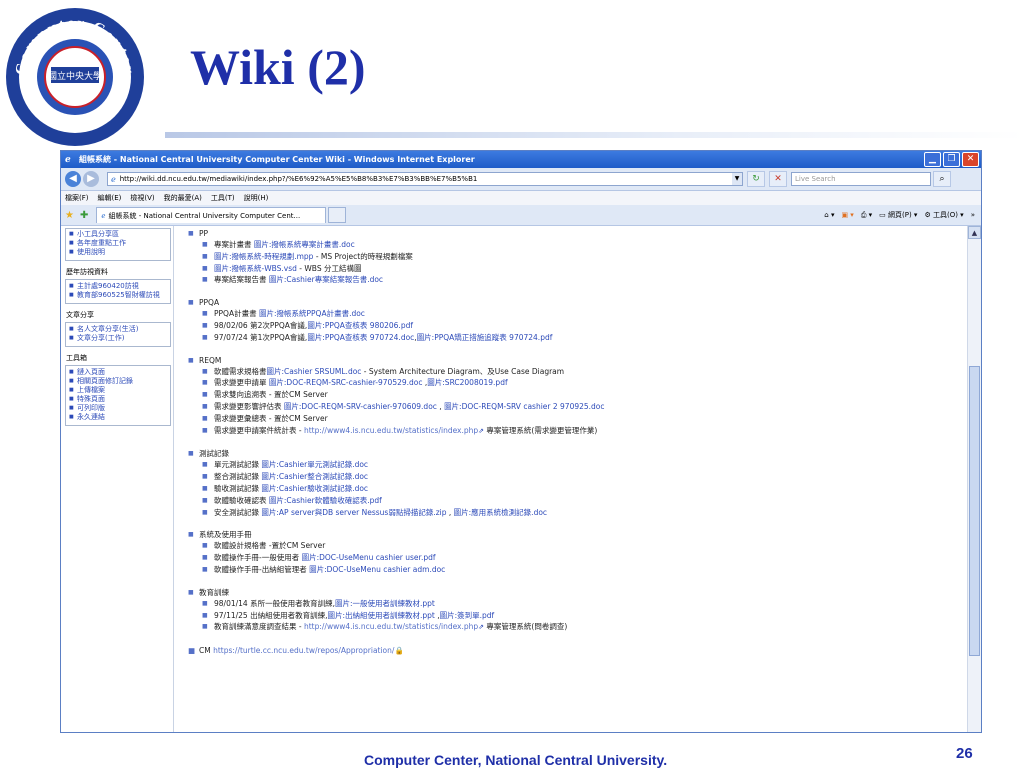 The image size is (1024, 768). What do you see at coordinates (380, 615) in the screenshot?
I see `file-link: 圖片:出納組使用者訓練教材.ppt` at bounding box center [380, 615].